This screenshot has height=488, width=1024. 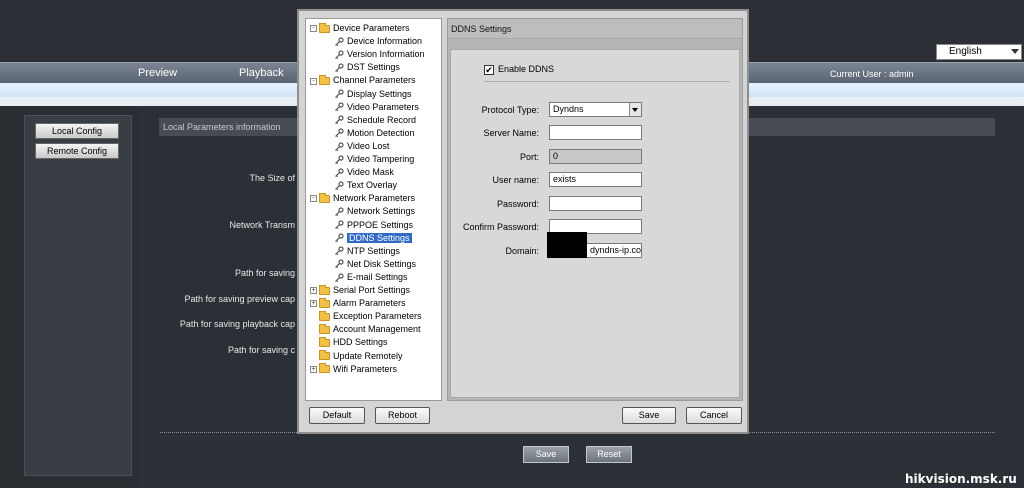 What do you see at coordinates (510, 110) in the screenshot?
I see `protocol-type-label: Protocol Type:` at bounding box center [510, 110].